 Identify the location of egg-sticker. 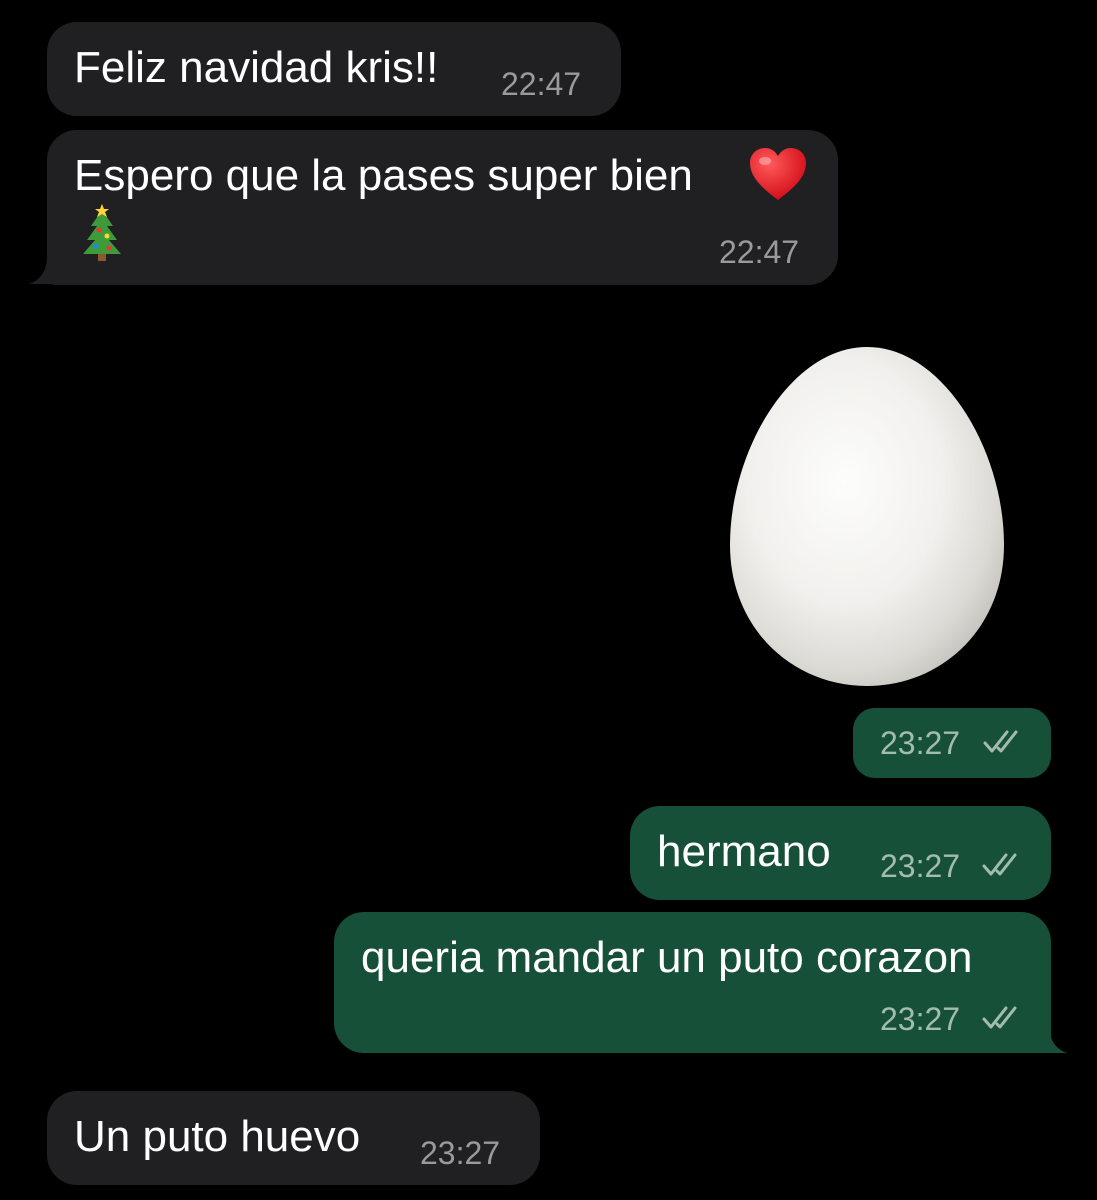
(867, 516).